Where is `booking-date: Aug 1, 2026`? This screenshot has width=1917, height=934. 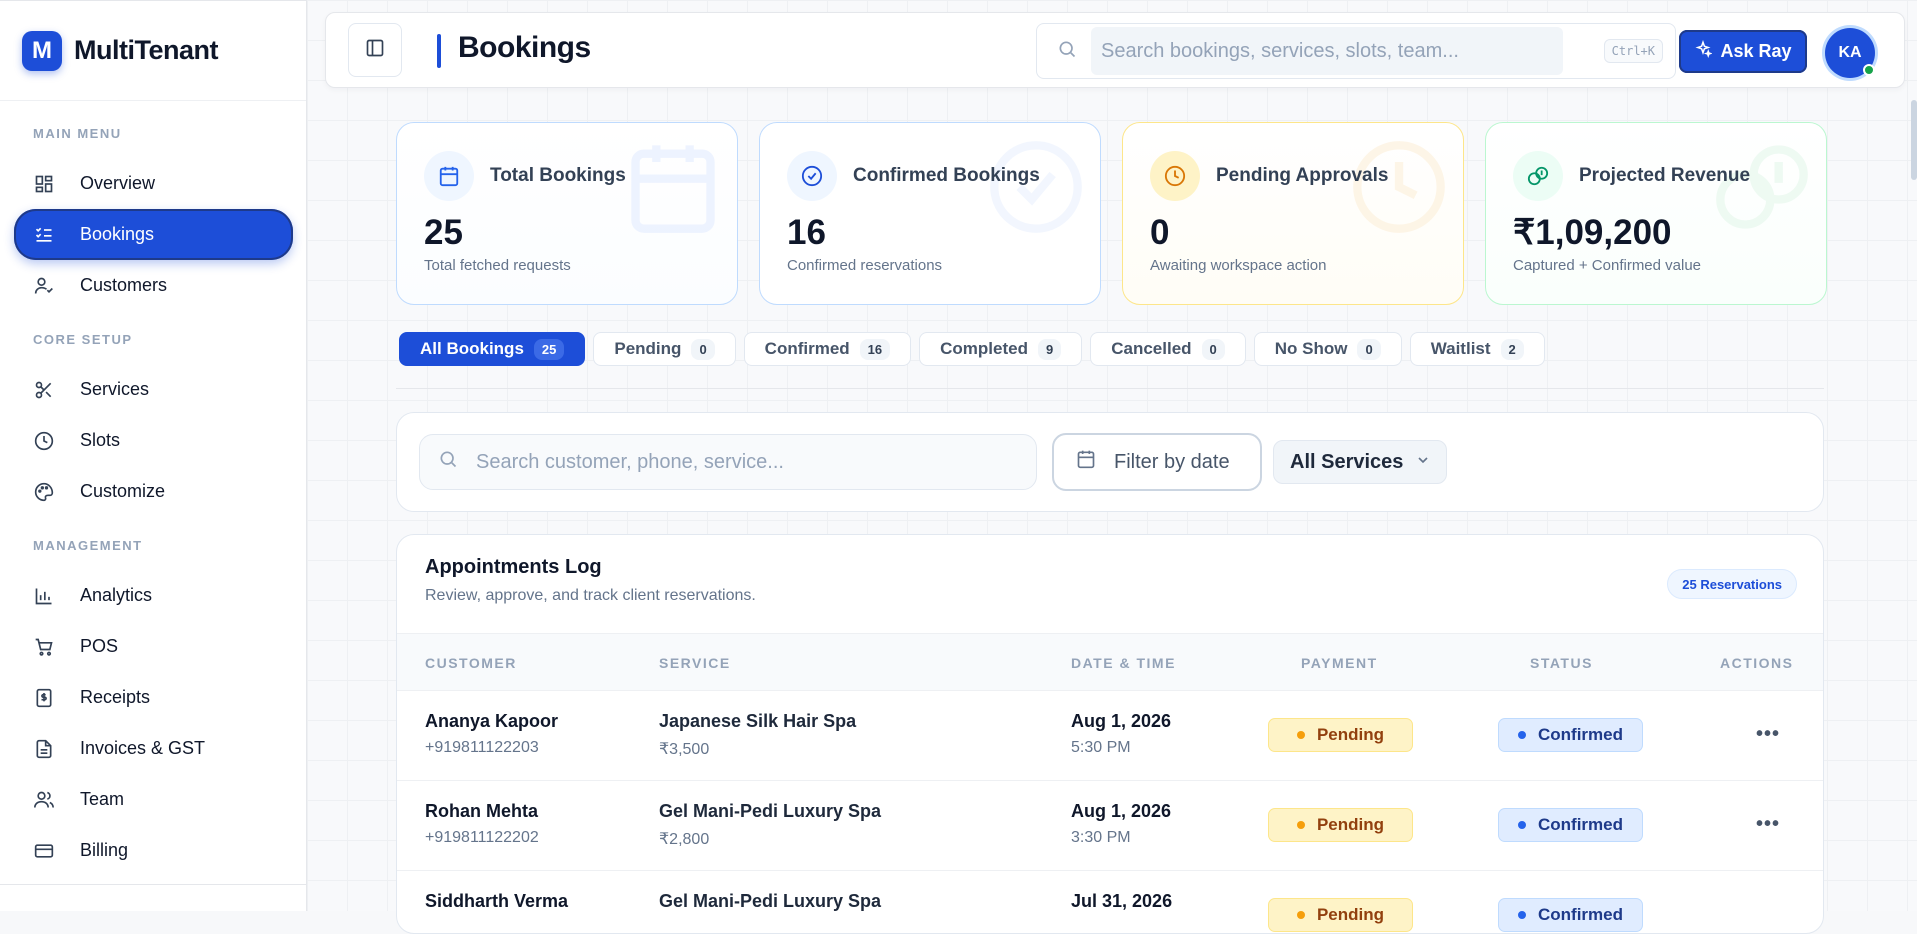
booking-date: Aug 1, 2026 is located at coordinates (1121, 721).